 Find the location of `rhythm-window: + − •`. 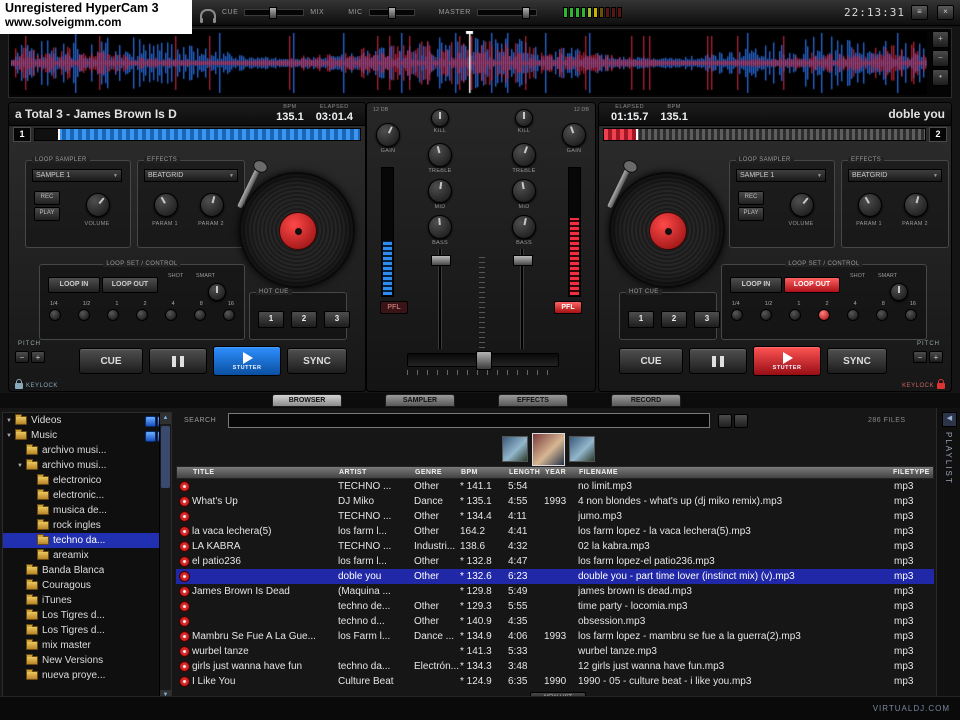

rhythm-window: + − • is located at coordinates (480, 63).